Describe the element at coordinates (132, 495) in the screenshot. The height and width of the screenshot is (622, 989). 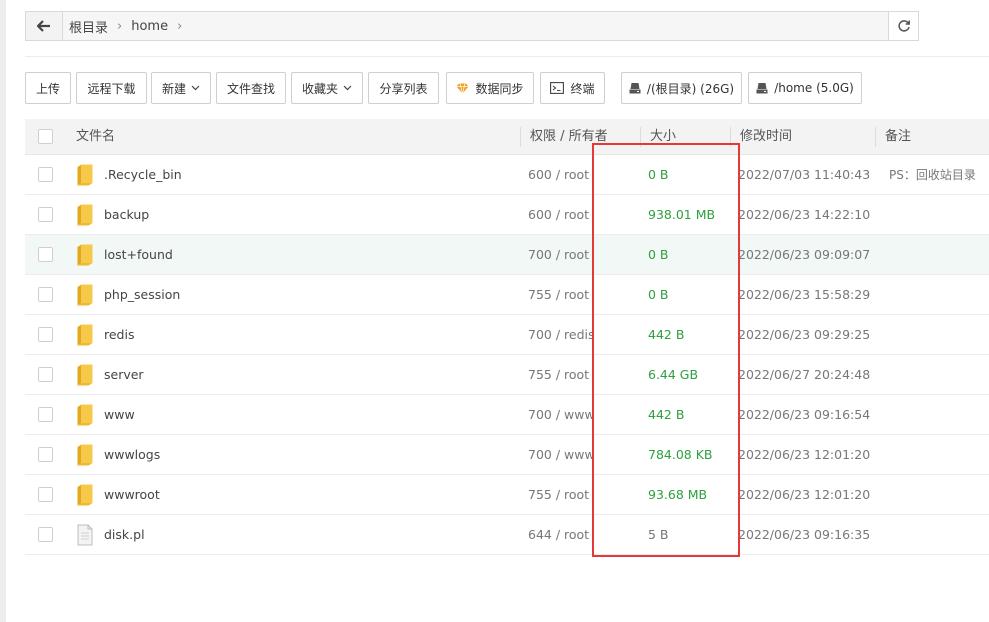
I see `file-name: wwwroot` at that location.